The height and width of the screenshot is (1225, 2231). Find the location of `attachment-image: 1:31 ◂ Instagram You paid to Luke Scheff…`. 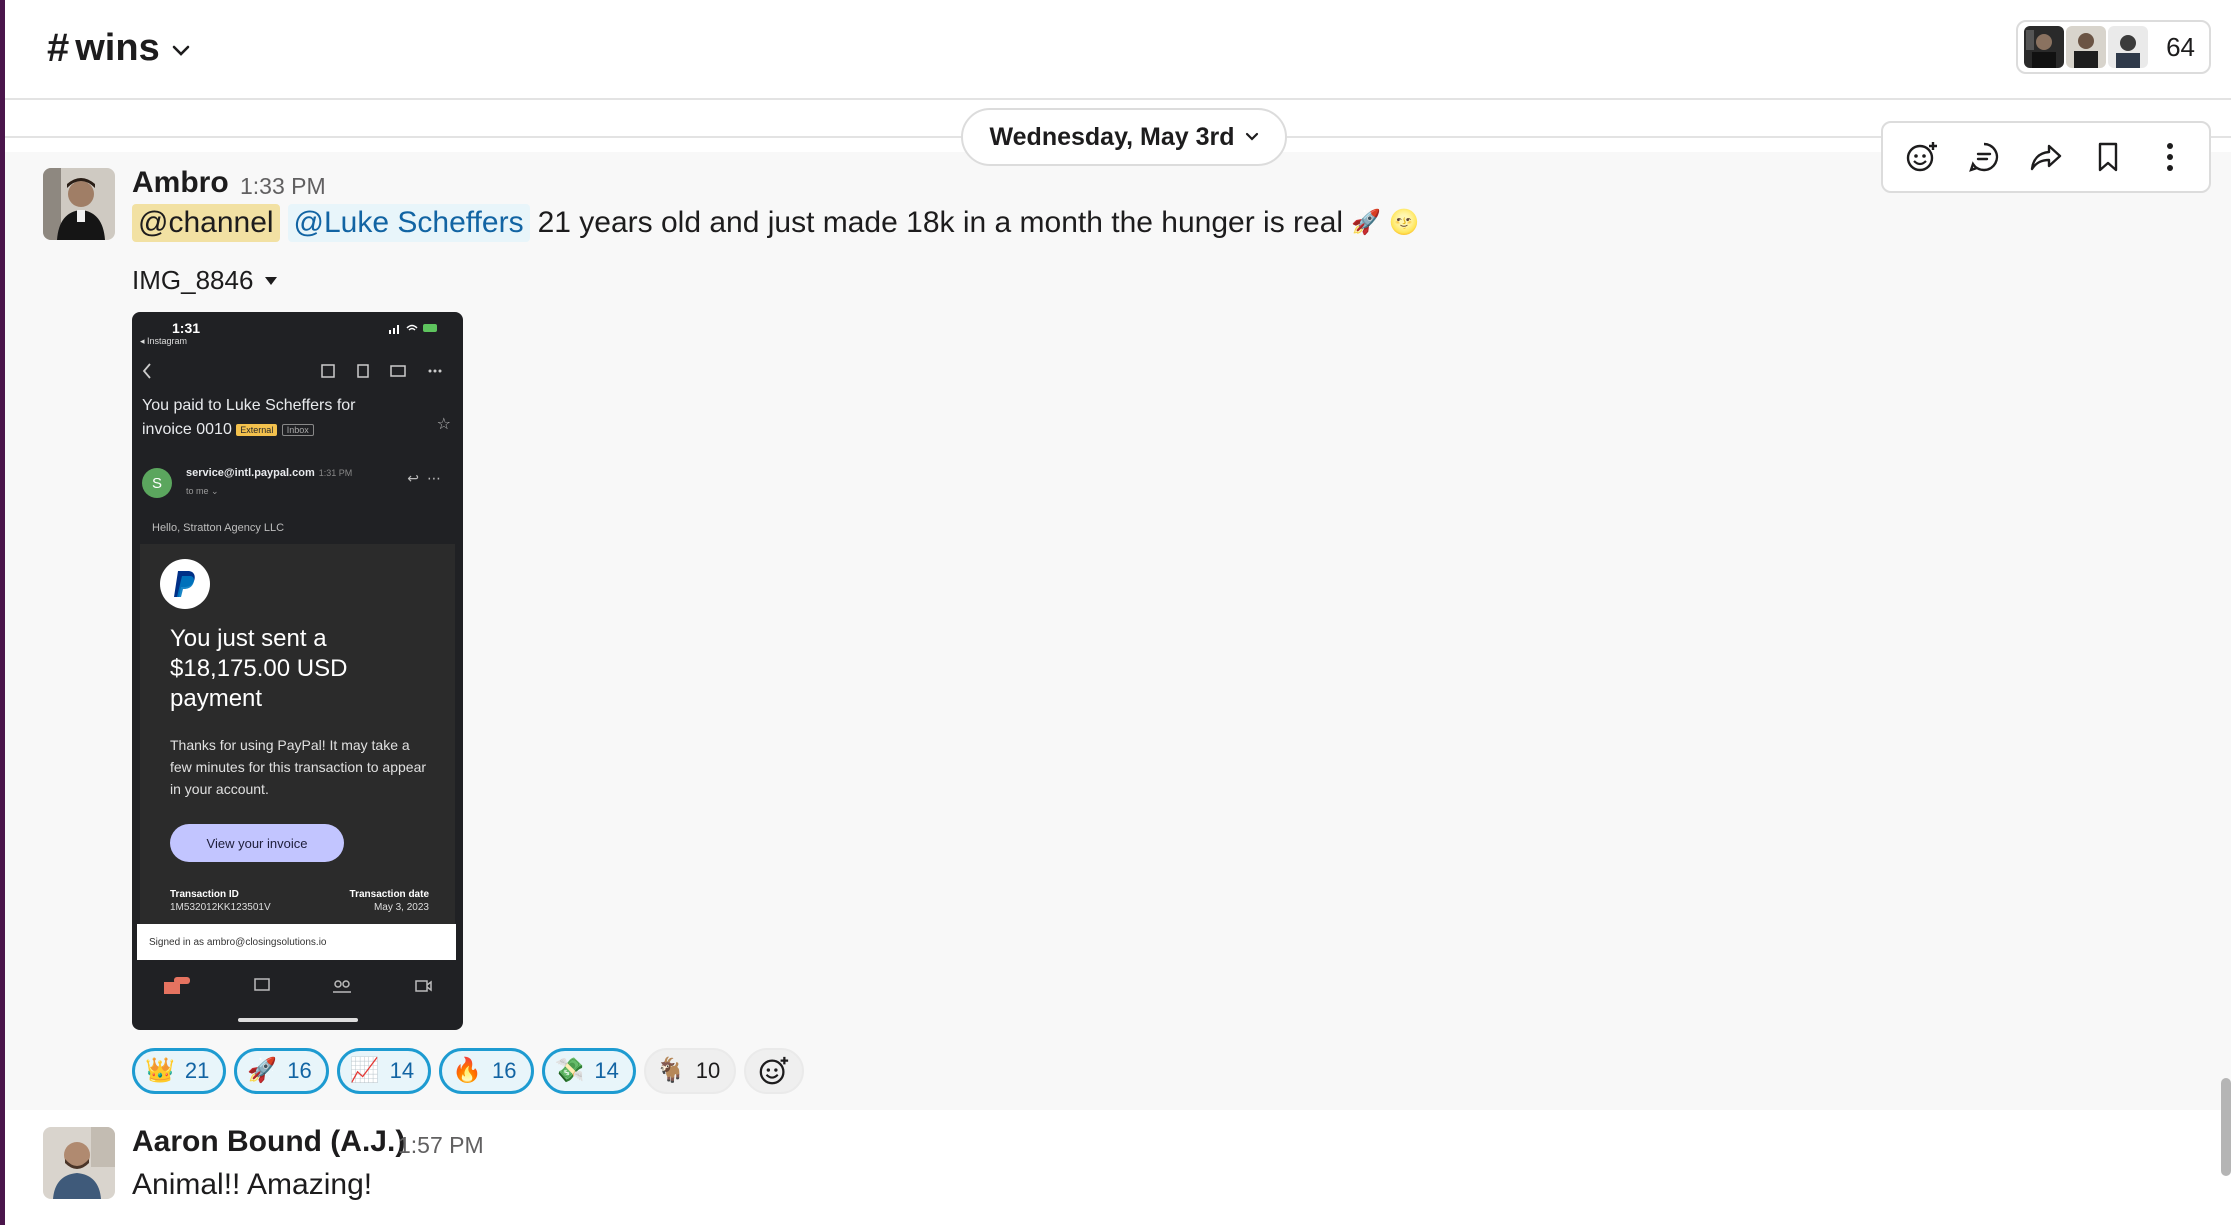

attachment-image: 1:31 ◂ Instagram You paid to Luke Scheff… is located at coordinates (297, 671).